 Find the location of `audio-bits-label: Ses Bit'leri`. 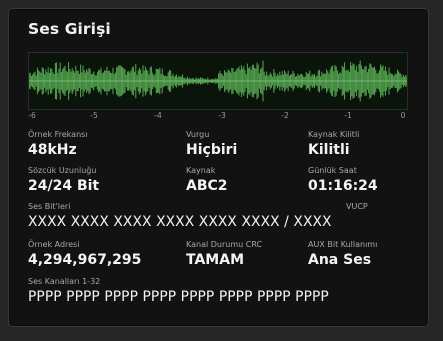

audio-bits-label: Ses Bit'leri is located at coordinates (49, 206).